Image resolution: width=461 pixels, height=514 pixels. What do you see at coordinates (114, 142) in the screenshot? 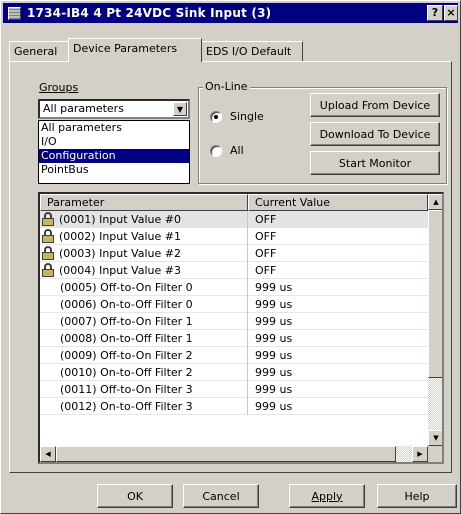
I see `dropdown-option-io: I/O` at bounding box center [114, 142].